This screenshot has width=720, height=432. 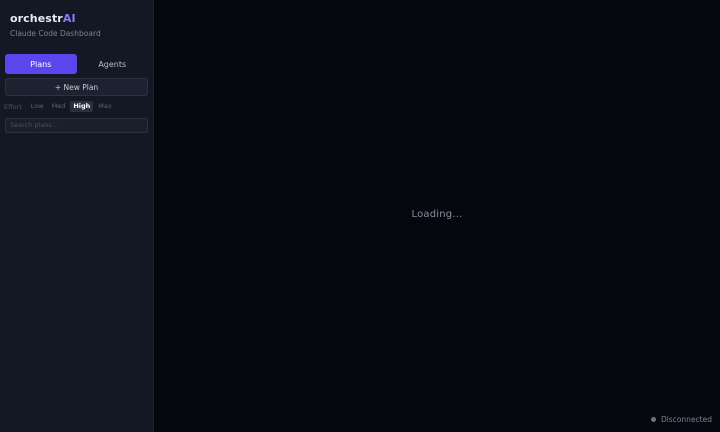 I want to click on brand-name-prefix: orchestr, so click(x=36, y=18).